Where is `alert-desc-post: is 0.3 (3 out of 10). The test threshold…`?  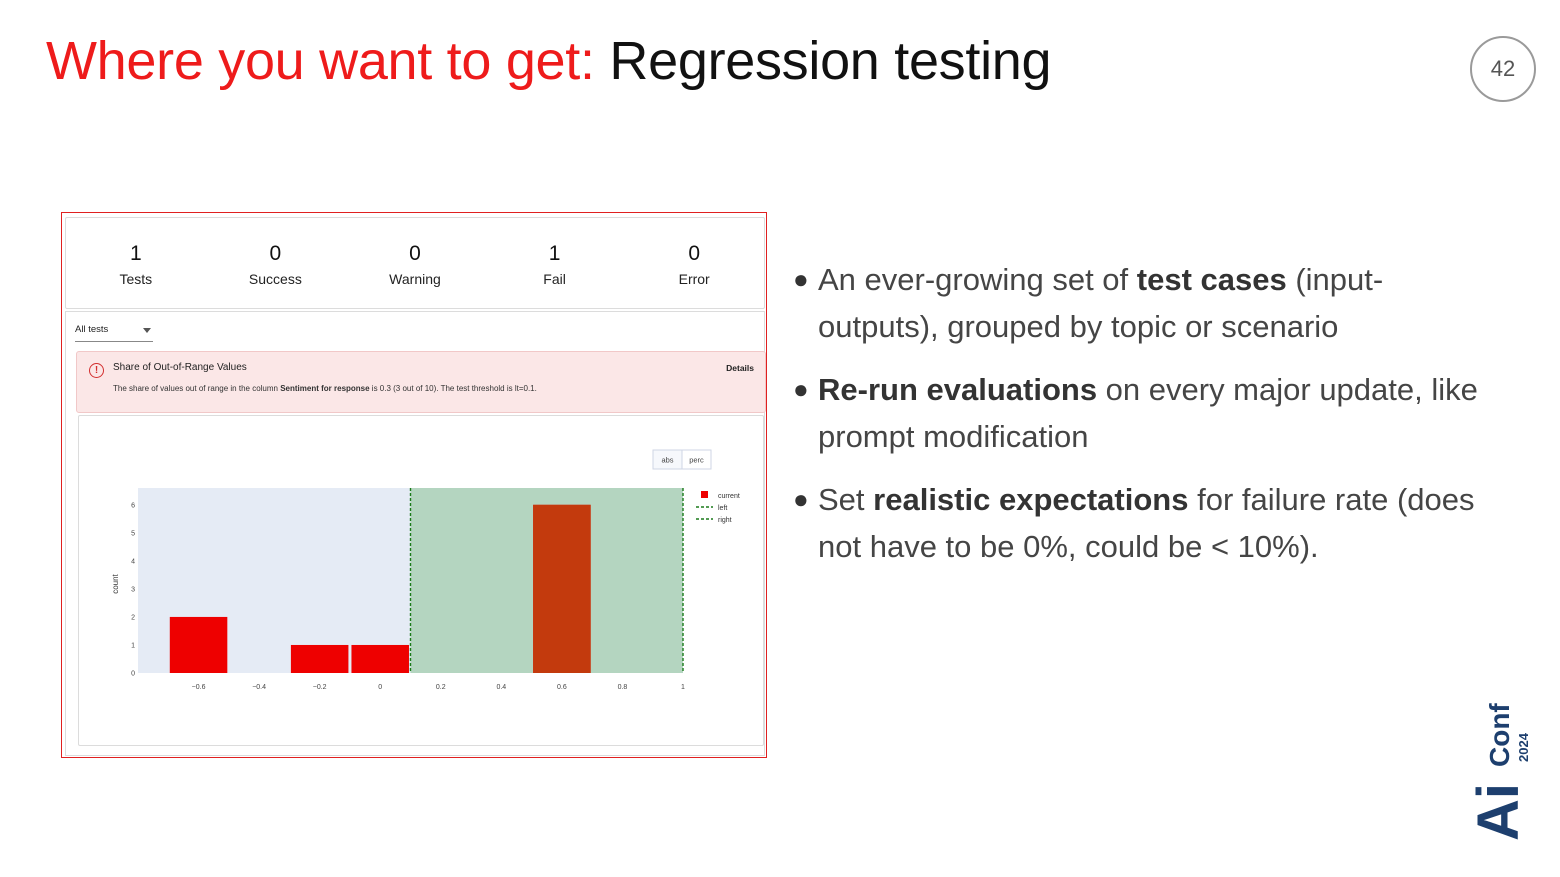 alert-desc-post: is 0.3 (3 out of 10). The test threshold… is located at coordinates (453, 388).